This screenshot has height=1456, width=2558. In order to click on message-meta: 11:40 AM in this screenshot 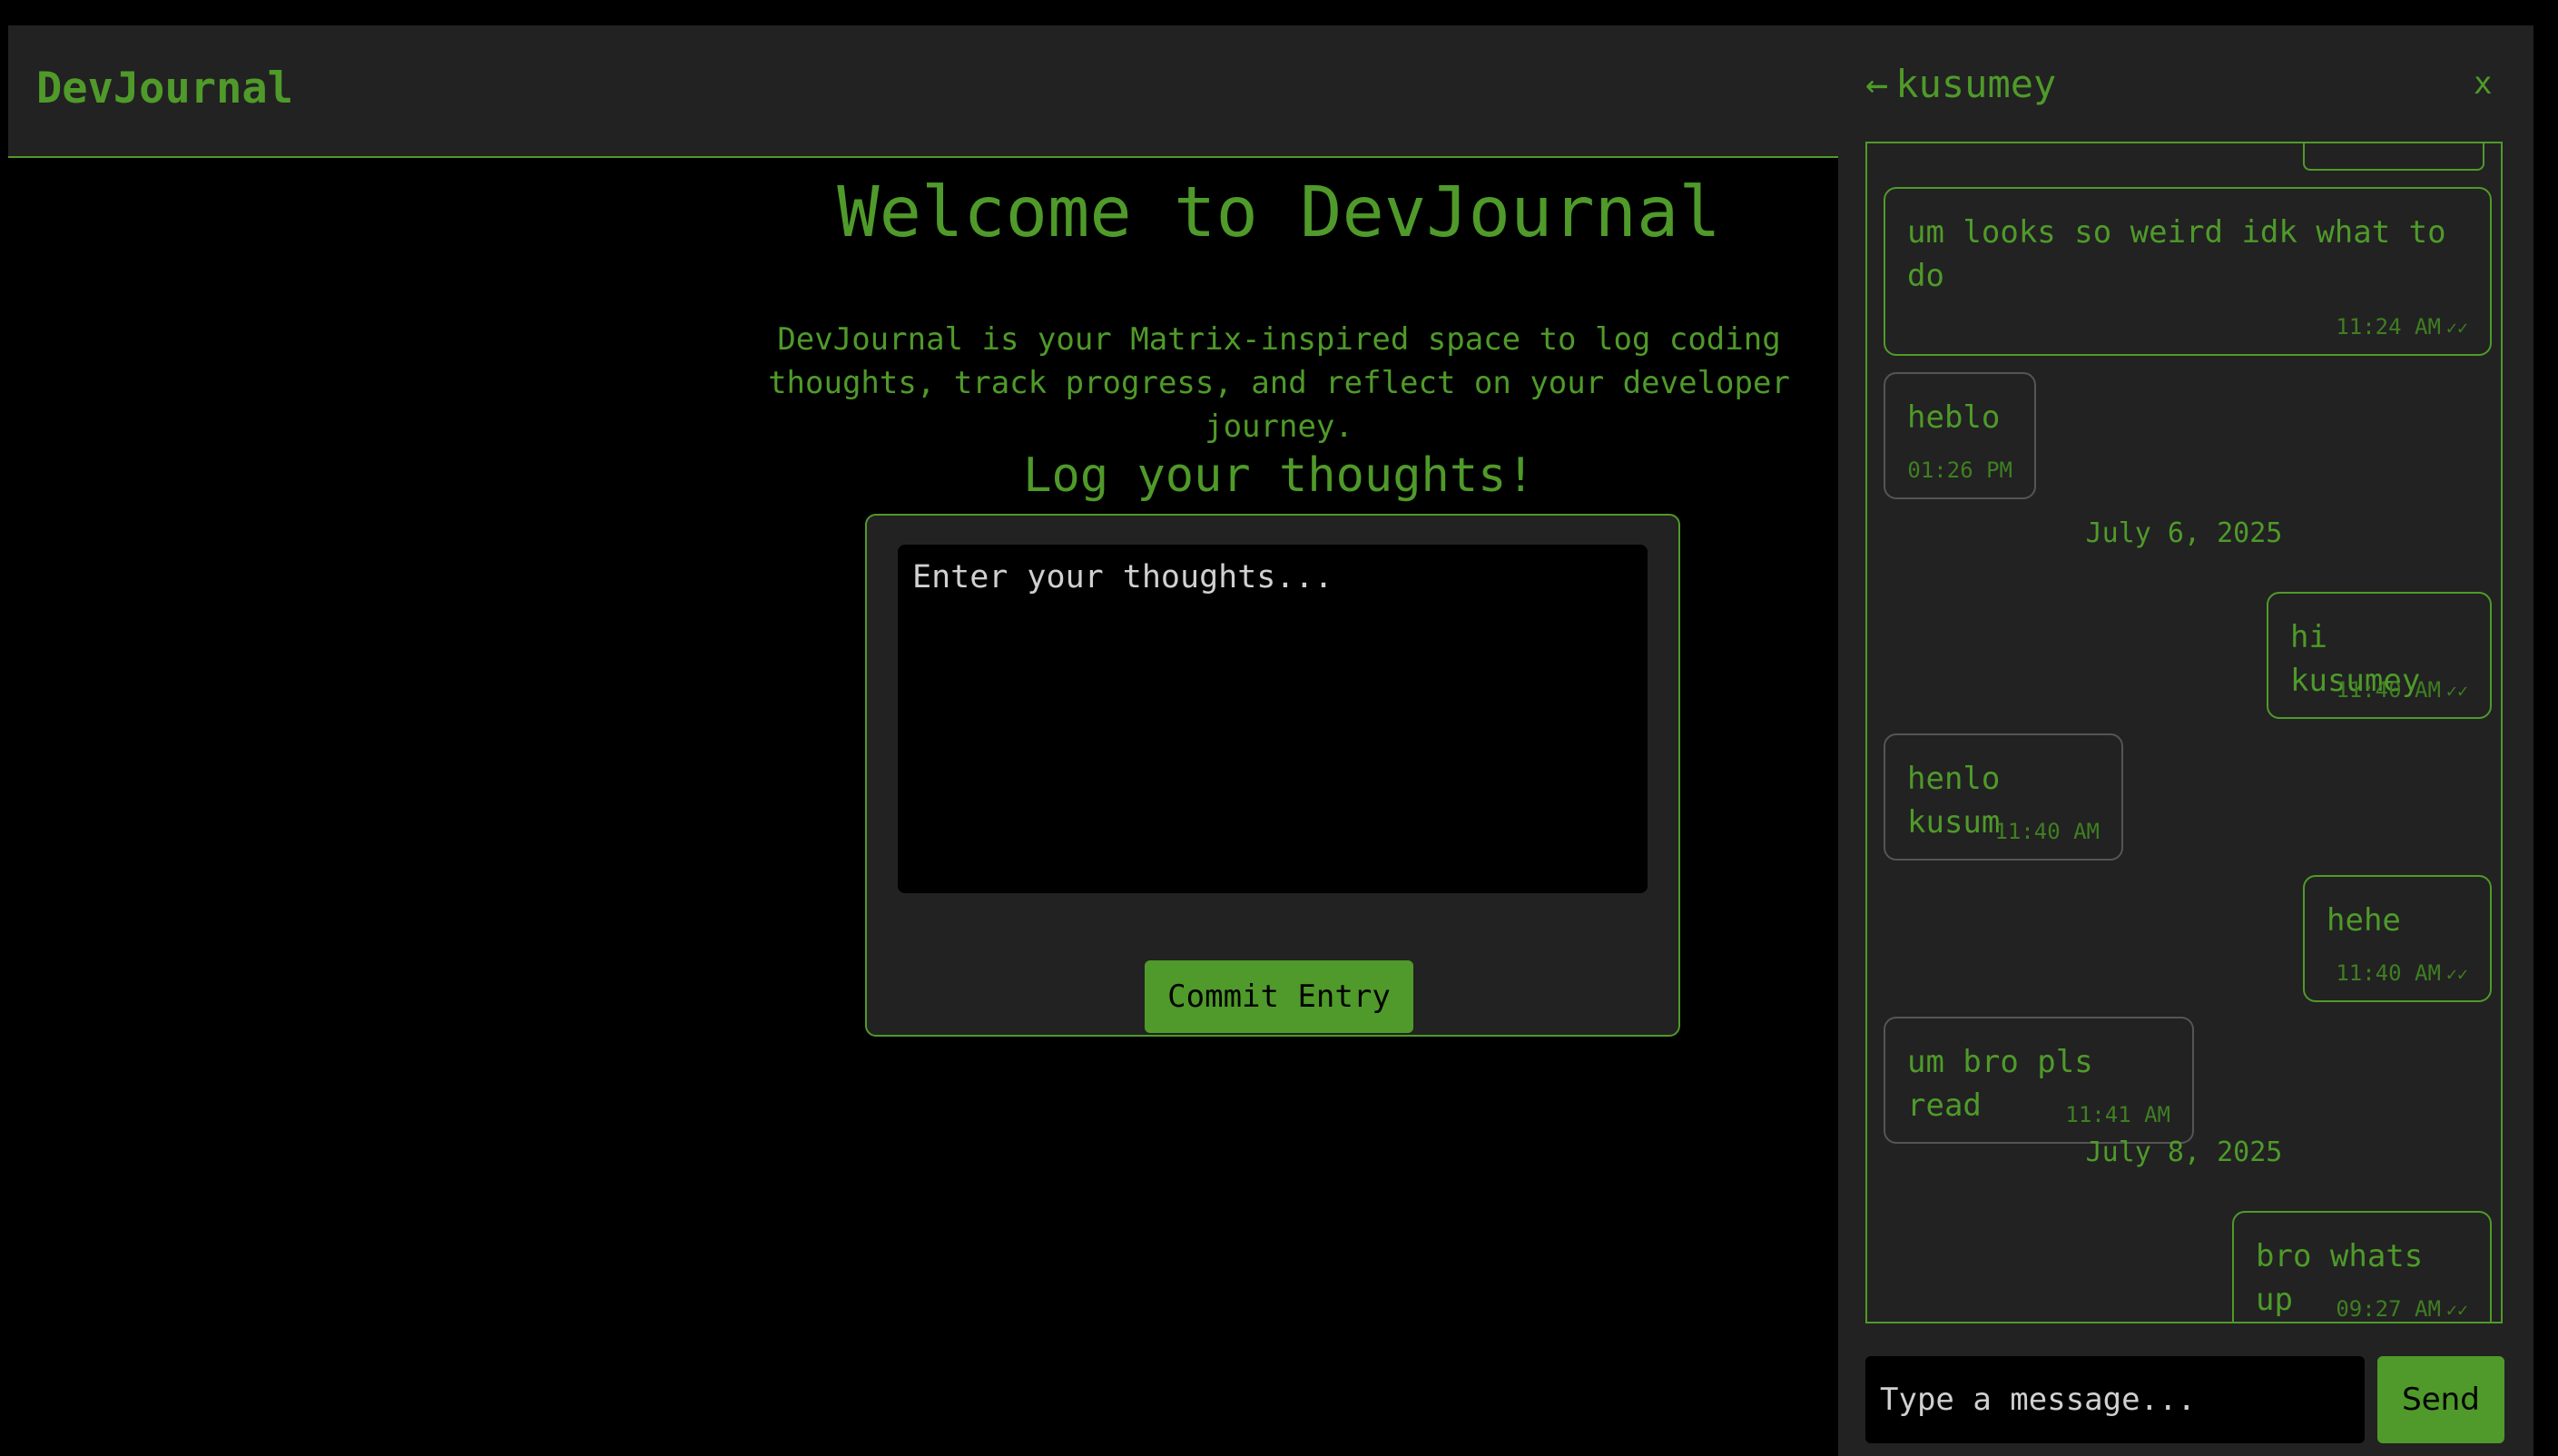, I will do `click(2047, 831)`.